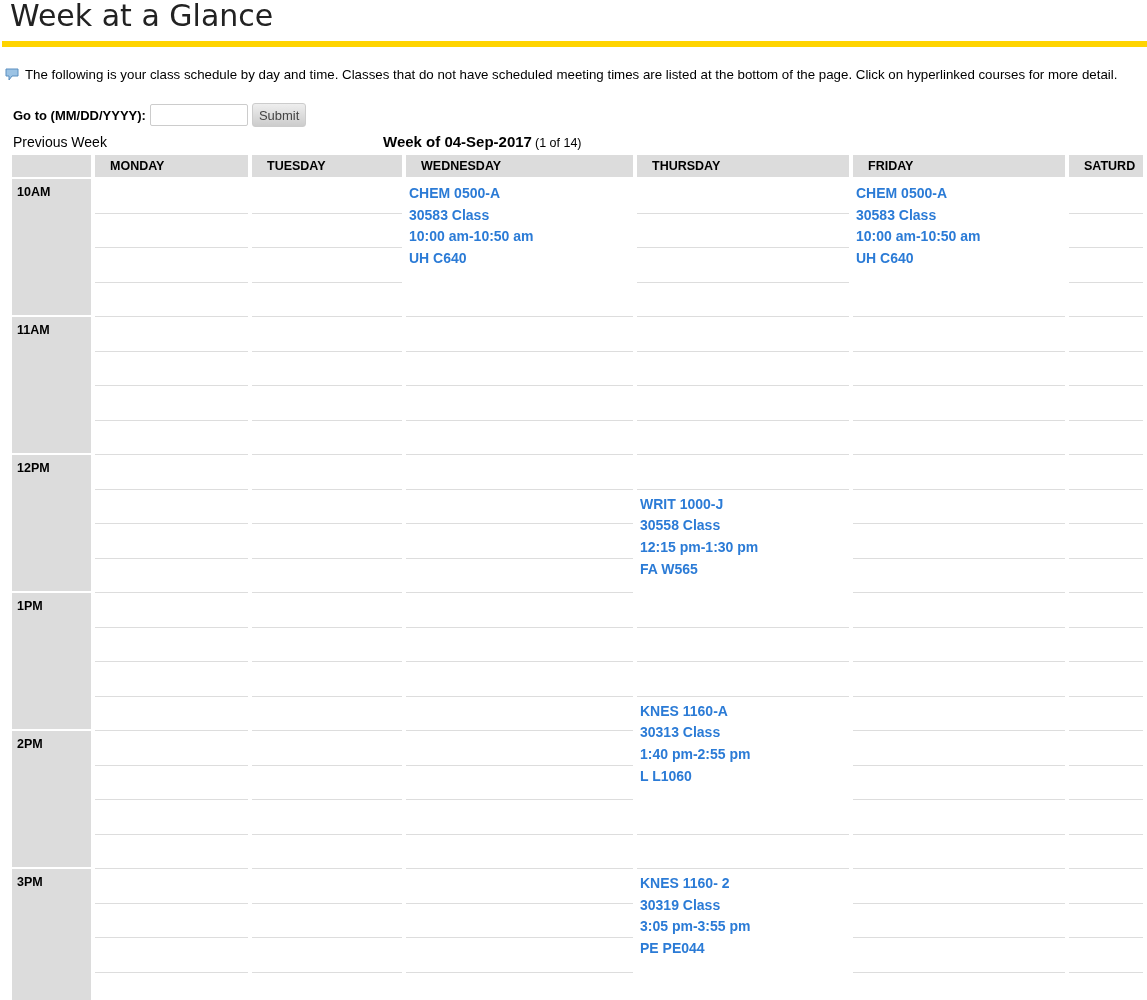  What do you see at coordinates (142, 17) in the screenshot?
I see `page-title: Week at a Glance` at bounding box center [142, 17].